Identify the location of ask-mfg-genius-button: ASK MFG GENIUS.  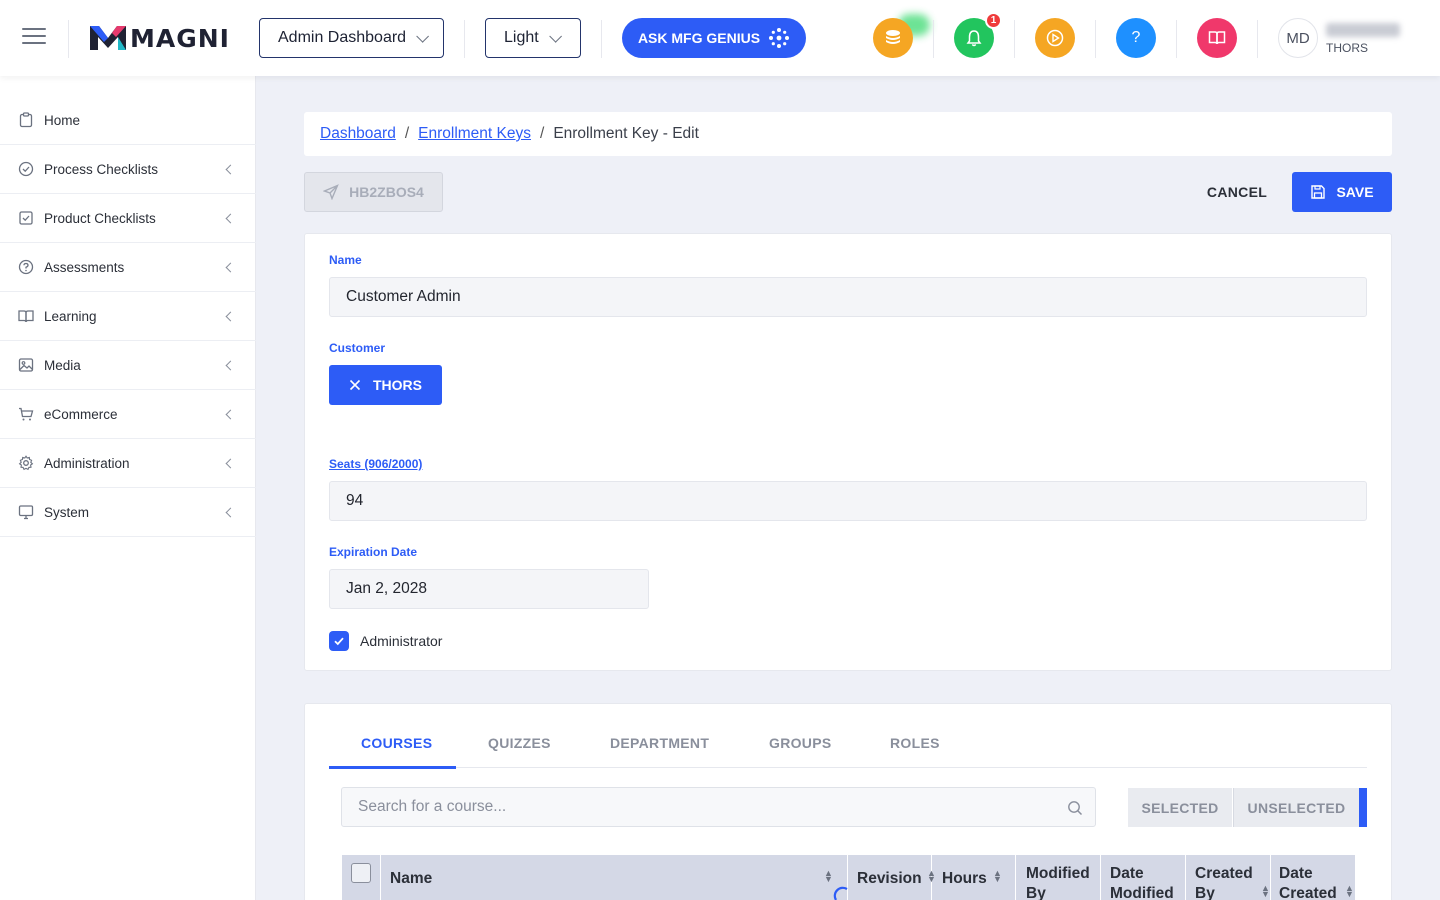
(714, 38).